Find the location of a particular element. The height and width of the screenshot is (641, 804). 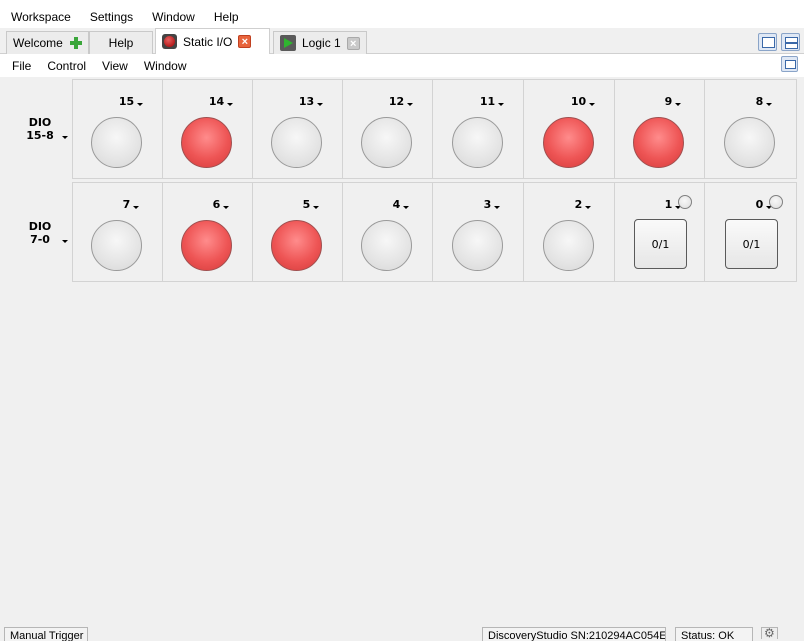

tab-logic-1-label: Logic 1 is located at coordinates (321, 43).